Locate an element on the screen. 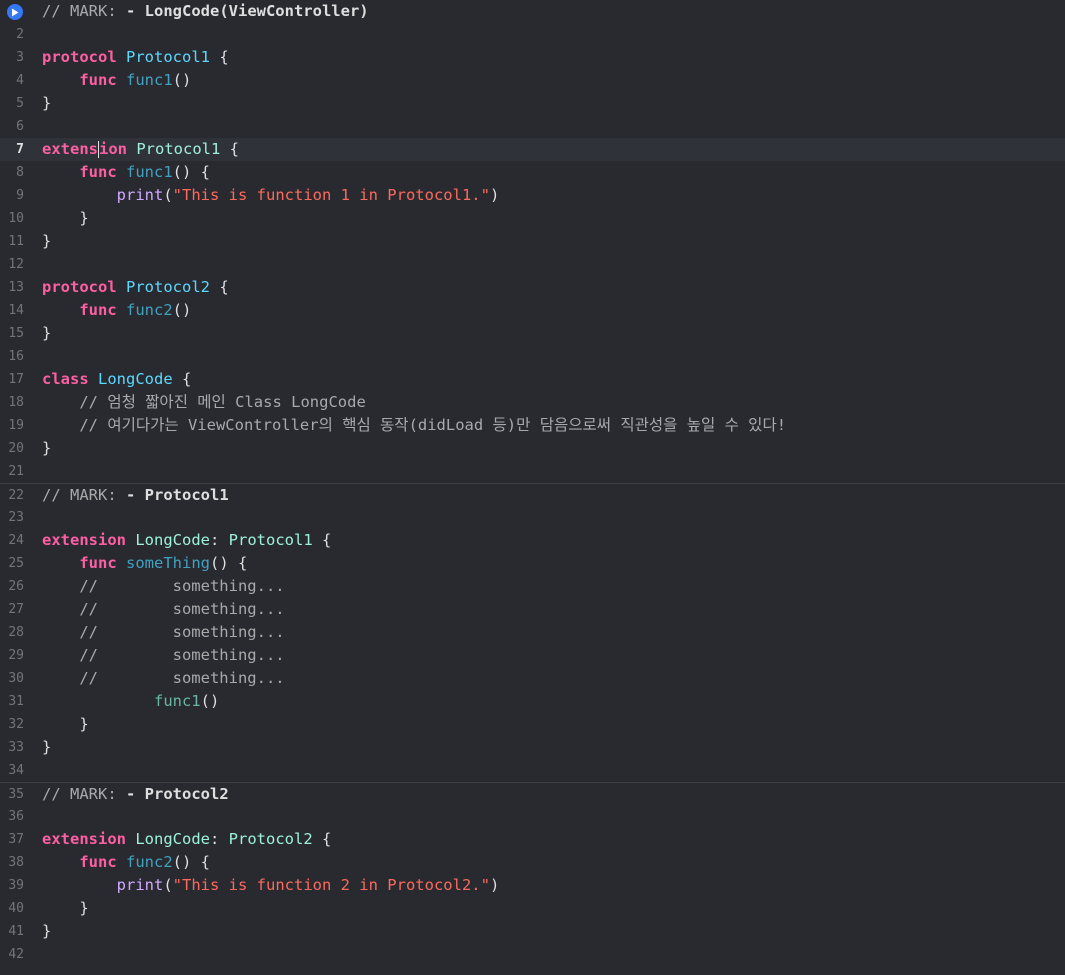 This screenshot has height=975, width=1065. run-button is located at coordinates (15, 12).